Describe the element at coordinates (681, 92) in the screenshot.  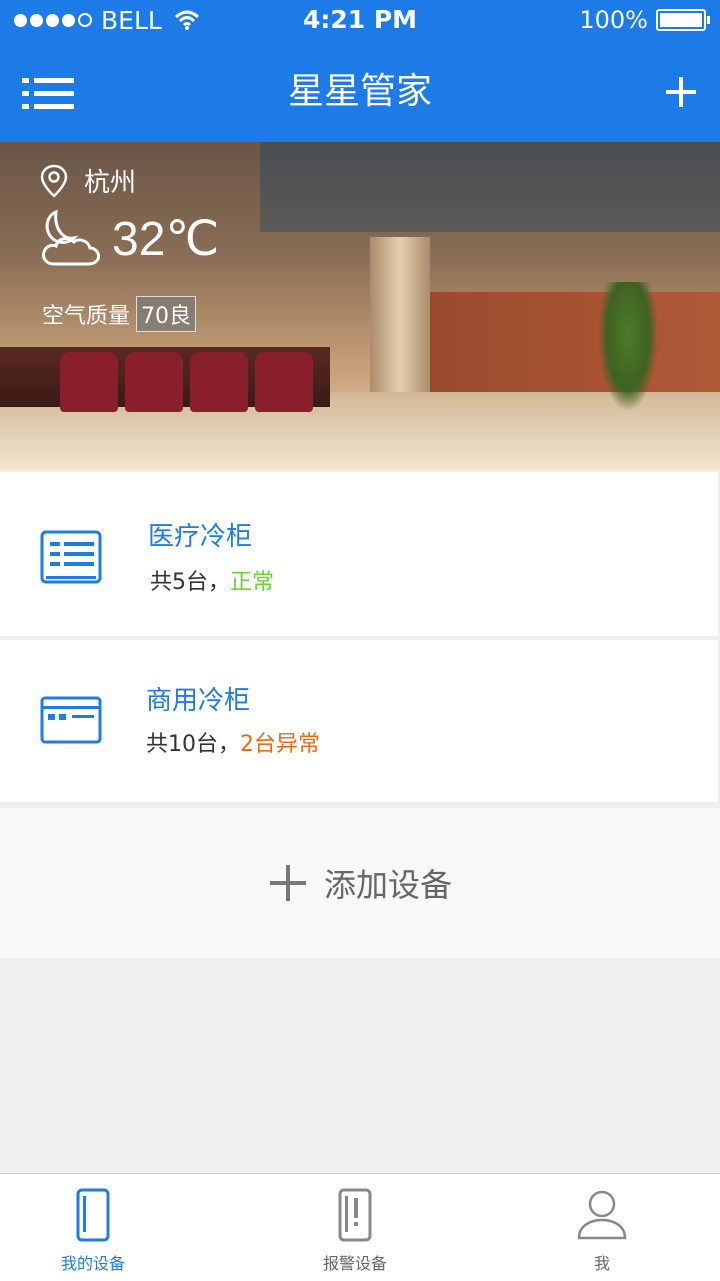
I see `add-icon` at that location.